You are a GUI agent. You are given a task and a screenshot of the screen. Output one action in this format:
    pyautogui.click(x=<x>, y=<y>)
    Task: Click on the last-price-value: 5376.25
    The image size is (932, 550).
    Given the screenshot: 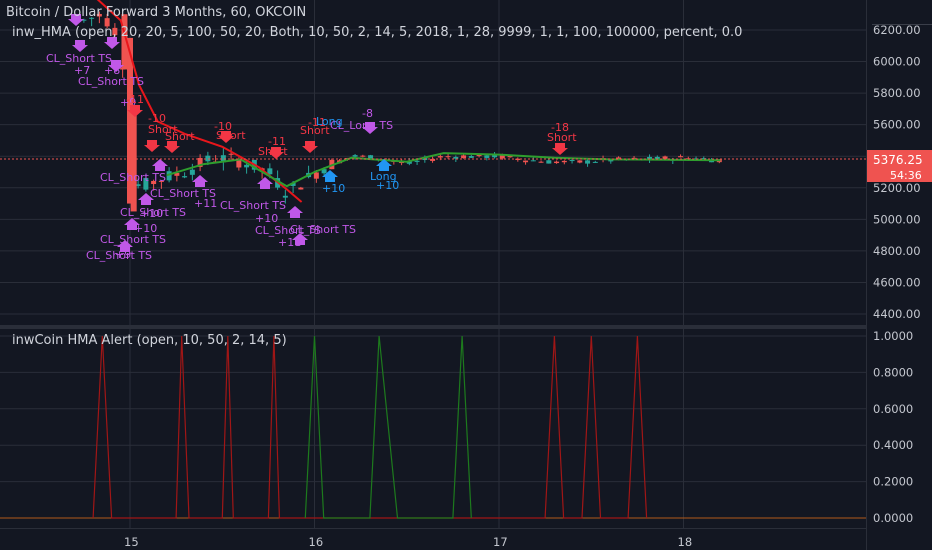 What is the action you would take?
    pyautogui.click(x=898, y=160)
    